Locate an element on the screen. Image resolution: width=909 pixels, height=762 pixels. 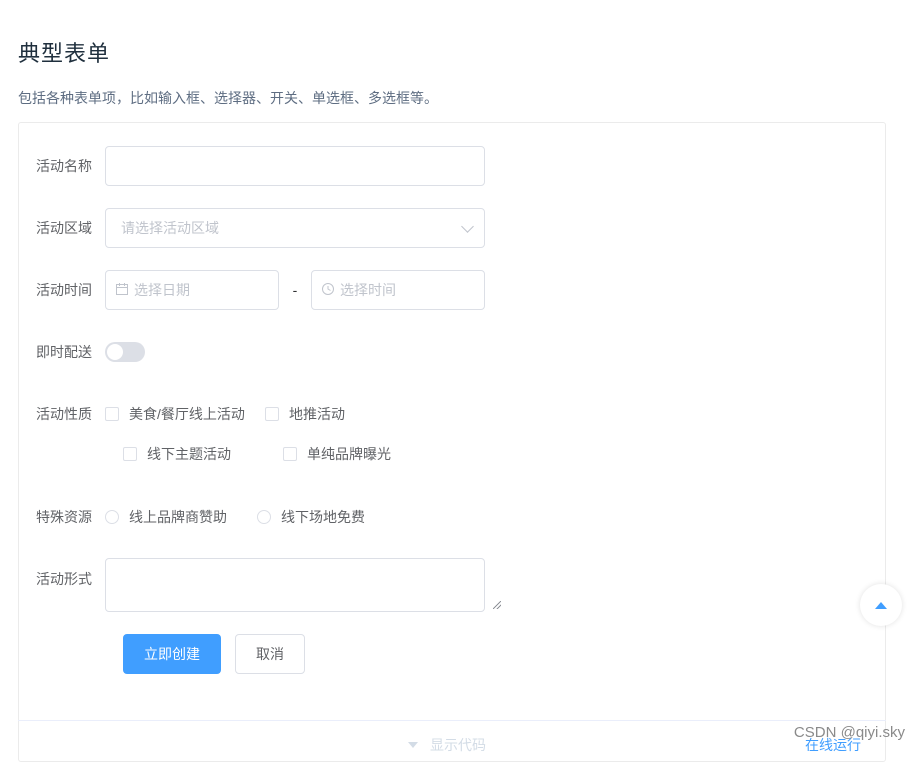
form-item-resource: 特殊资源 线上品牌商赞助 线下场地免费 is located at coordinates (200, 517).